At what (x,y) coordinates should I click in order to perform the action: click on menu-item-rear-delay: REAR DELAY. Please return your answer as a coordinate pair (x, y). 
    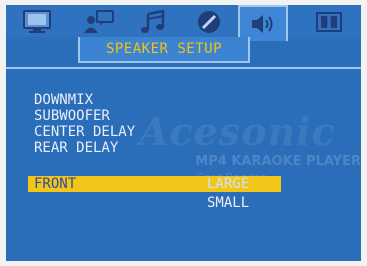
    Looking at the image, I should click on (76, 148).